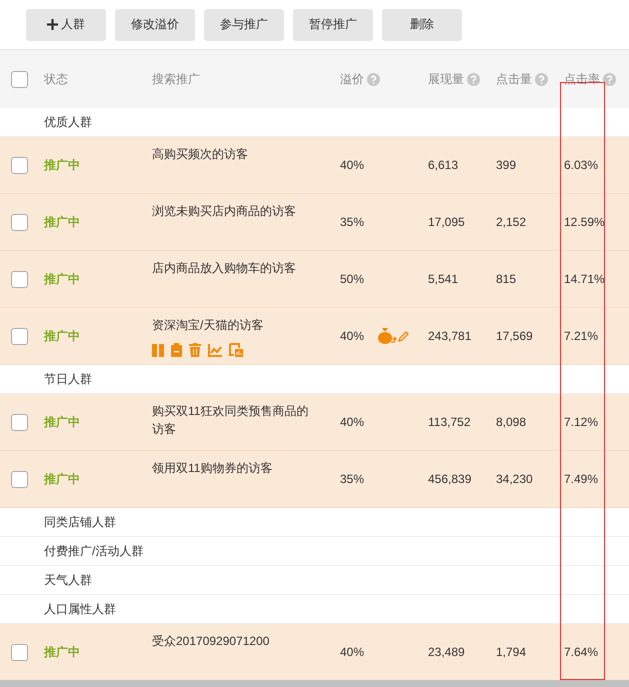 The image size is (629, 687). Describe the element at coordinates (581, 336) in the screenshot. I see `ctr-value: 7.21%` at that location.